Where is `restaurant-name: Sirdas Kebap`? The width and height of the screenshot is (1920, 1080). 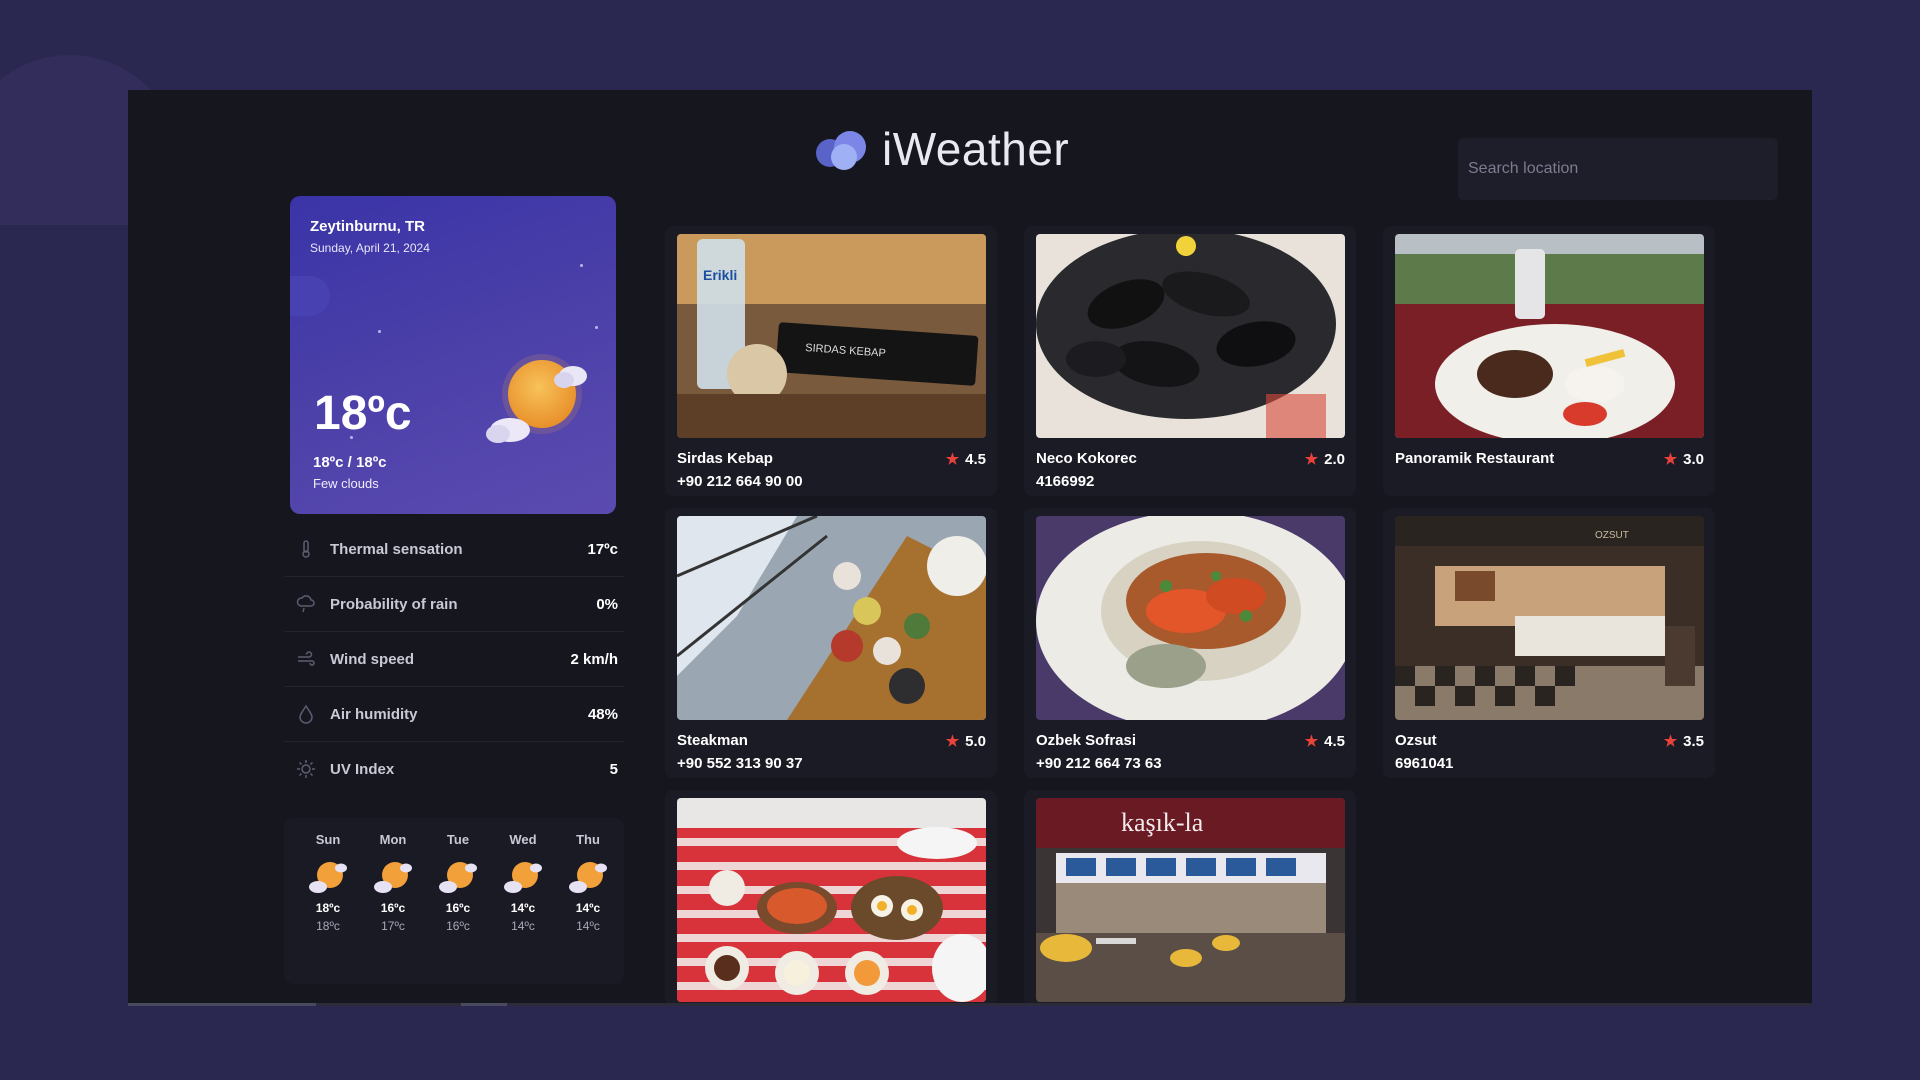 restaurant-name: Sirdas Kebap is located at coordinates (725, 458).